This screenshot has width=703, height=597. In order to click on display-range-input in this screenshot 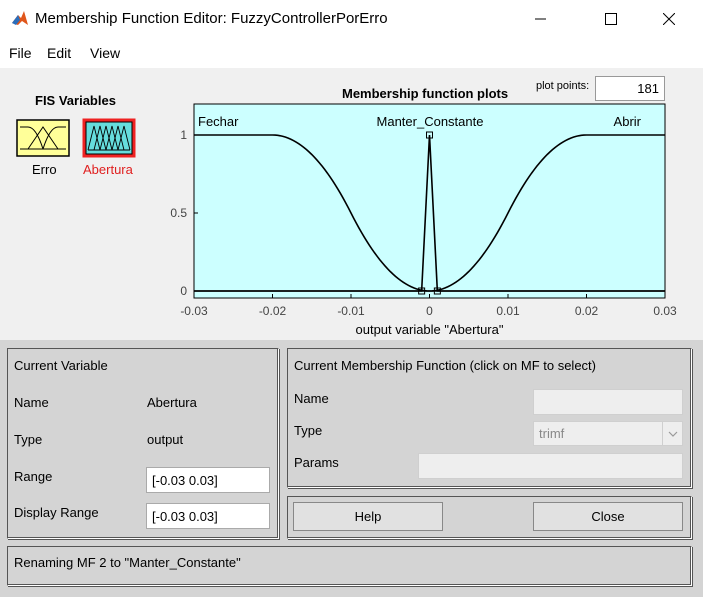, I will do `click(208, 516)`.